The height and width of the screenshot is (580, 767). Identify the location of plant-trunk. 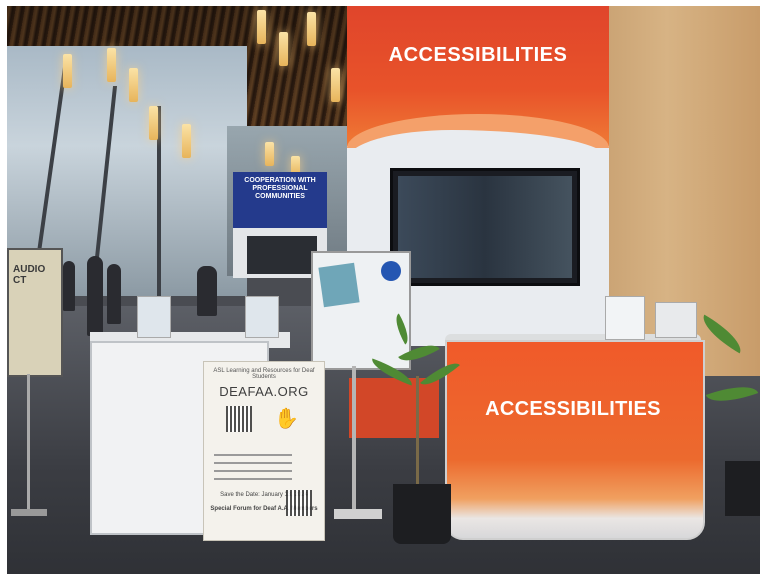
(417, 431).